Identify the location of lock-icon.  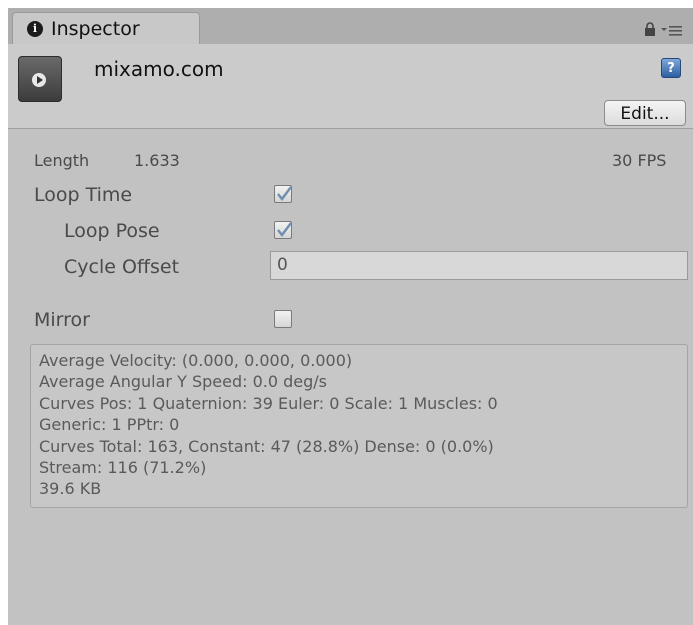
(650, 29).